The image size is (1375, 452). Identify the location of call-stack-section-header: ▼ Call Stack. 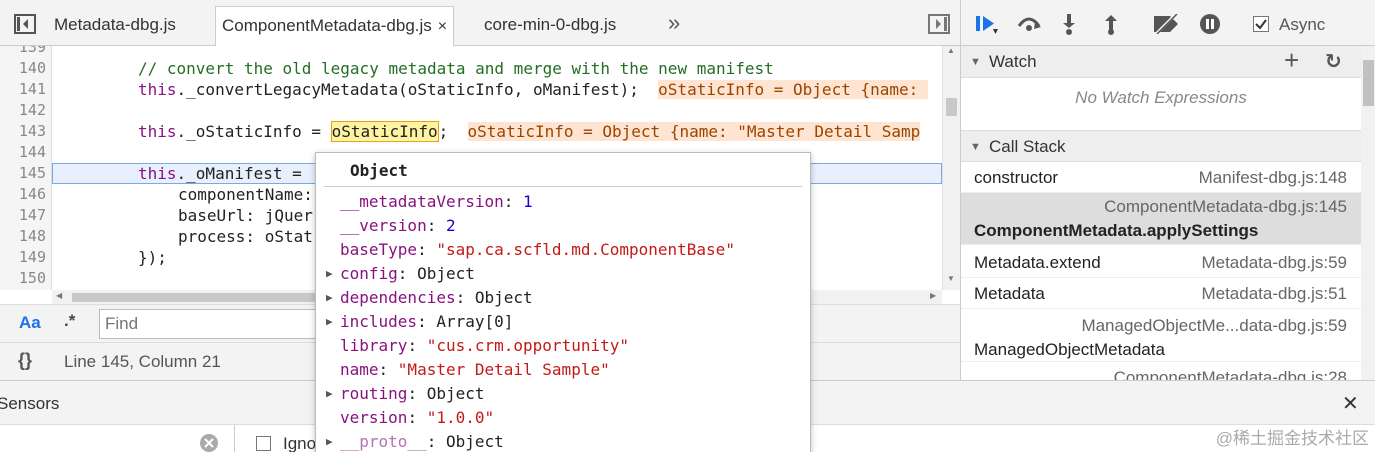
(1161, 146).